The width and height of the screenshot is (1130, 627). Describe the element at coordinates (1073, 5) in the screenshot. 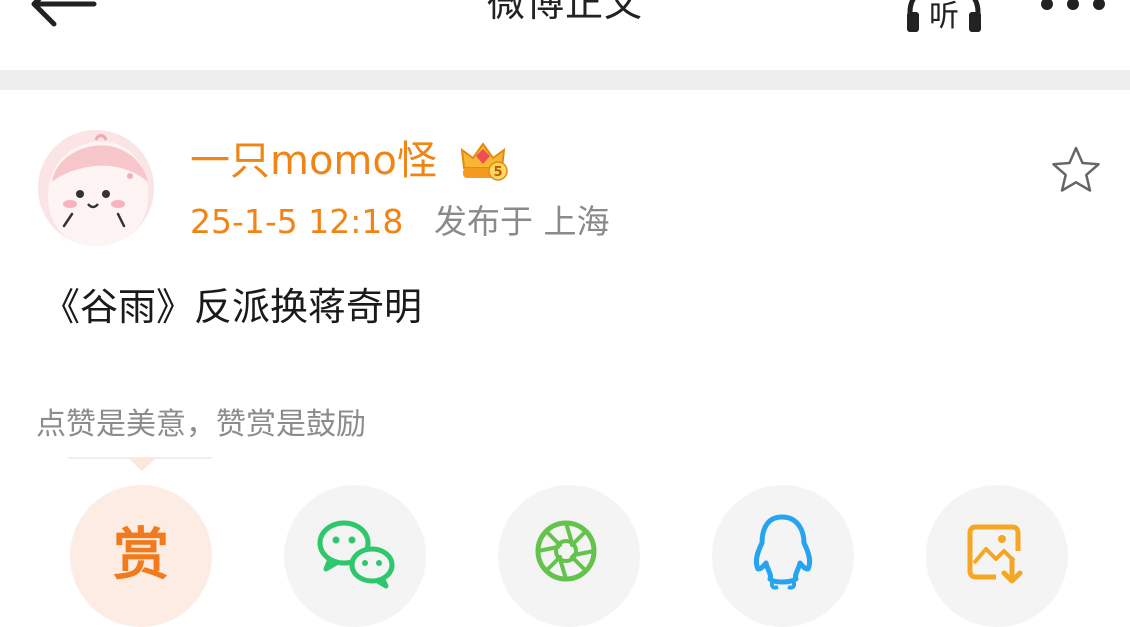

I see `more-dots-icon` at that location.